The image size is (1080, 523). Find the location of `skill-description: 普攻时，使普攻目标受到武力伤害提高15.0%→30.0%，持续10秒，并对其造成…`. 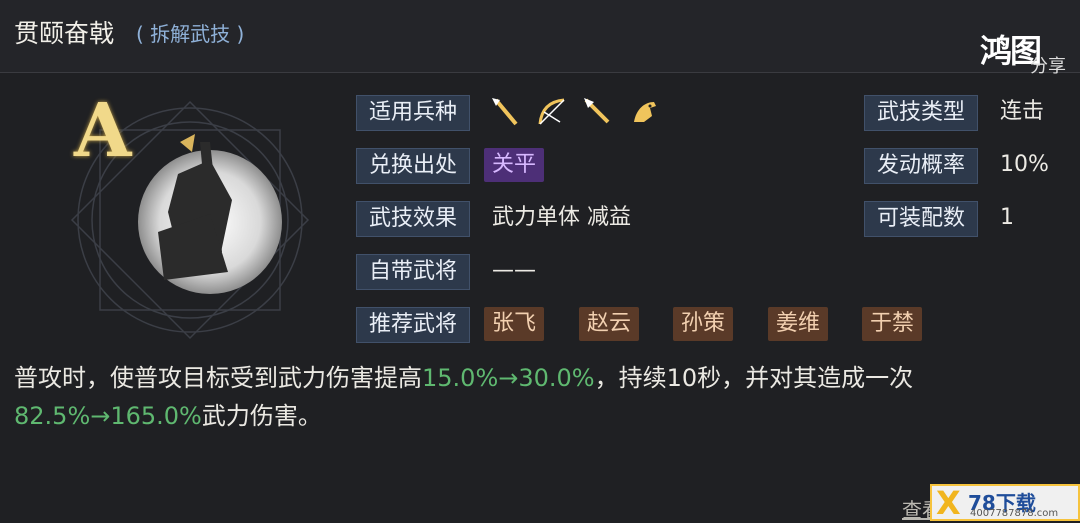

skill-description: 普攻时，使普攻目标受到武力伤害提高15.0%→30.0%，持续10秒，并对其造成… is located at coordinates (539, 397).